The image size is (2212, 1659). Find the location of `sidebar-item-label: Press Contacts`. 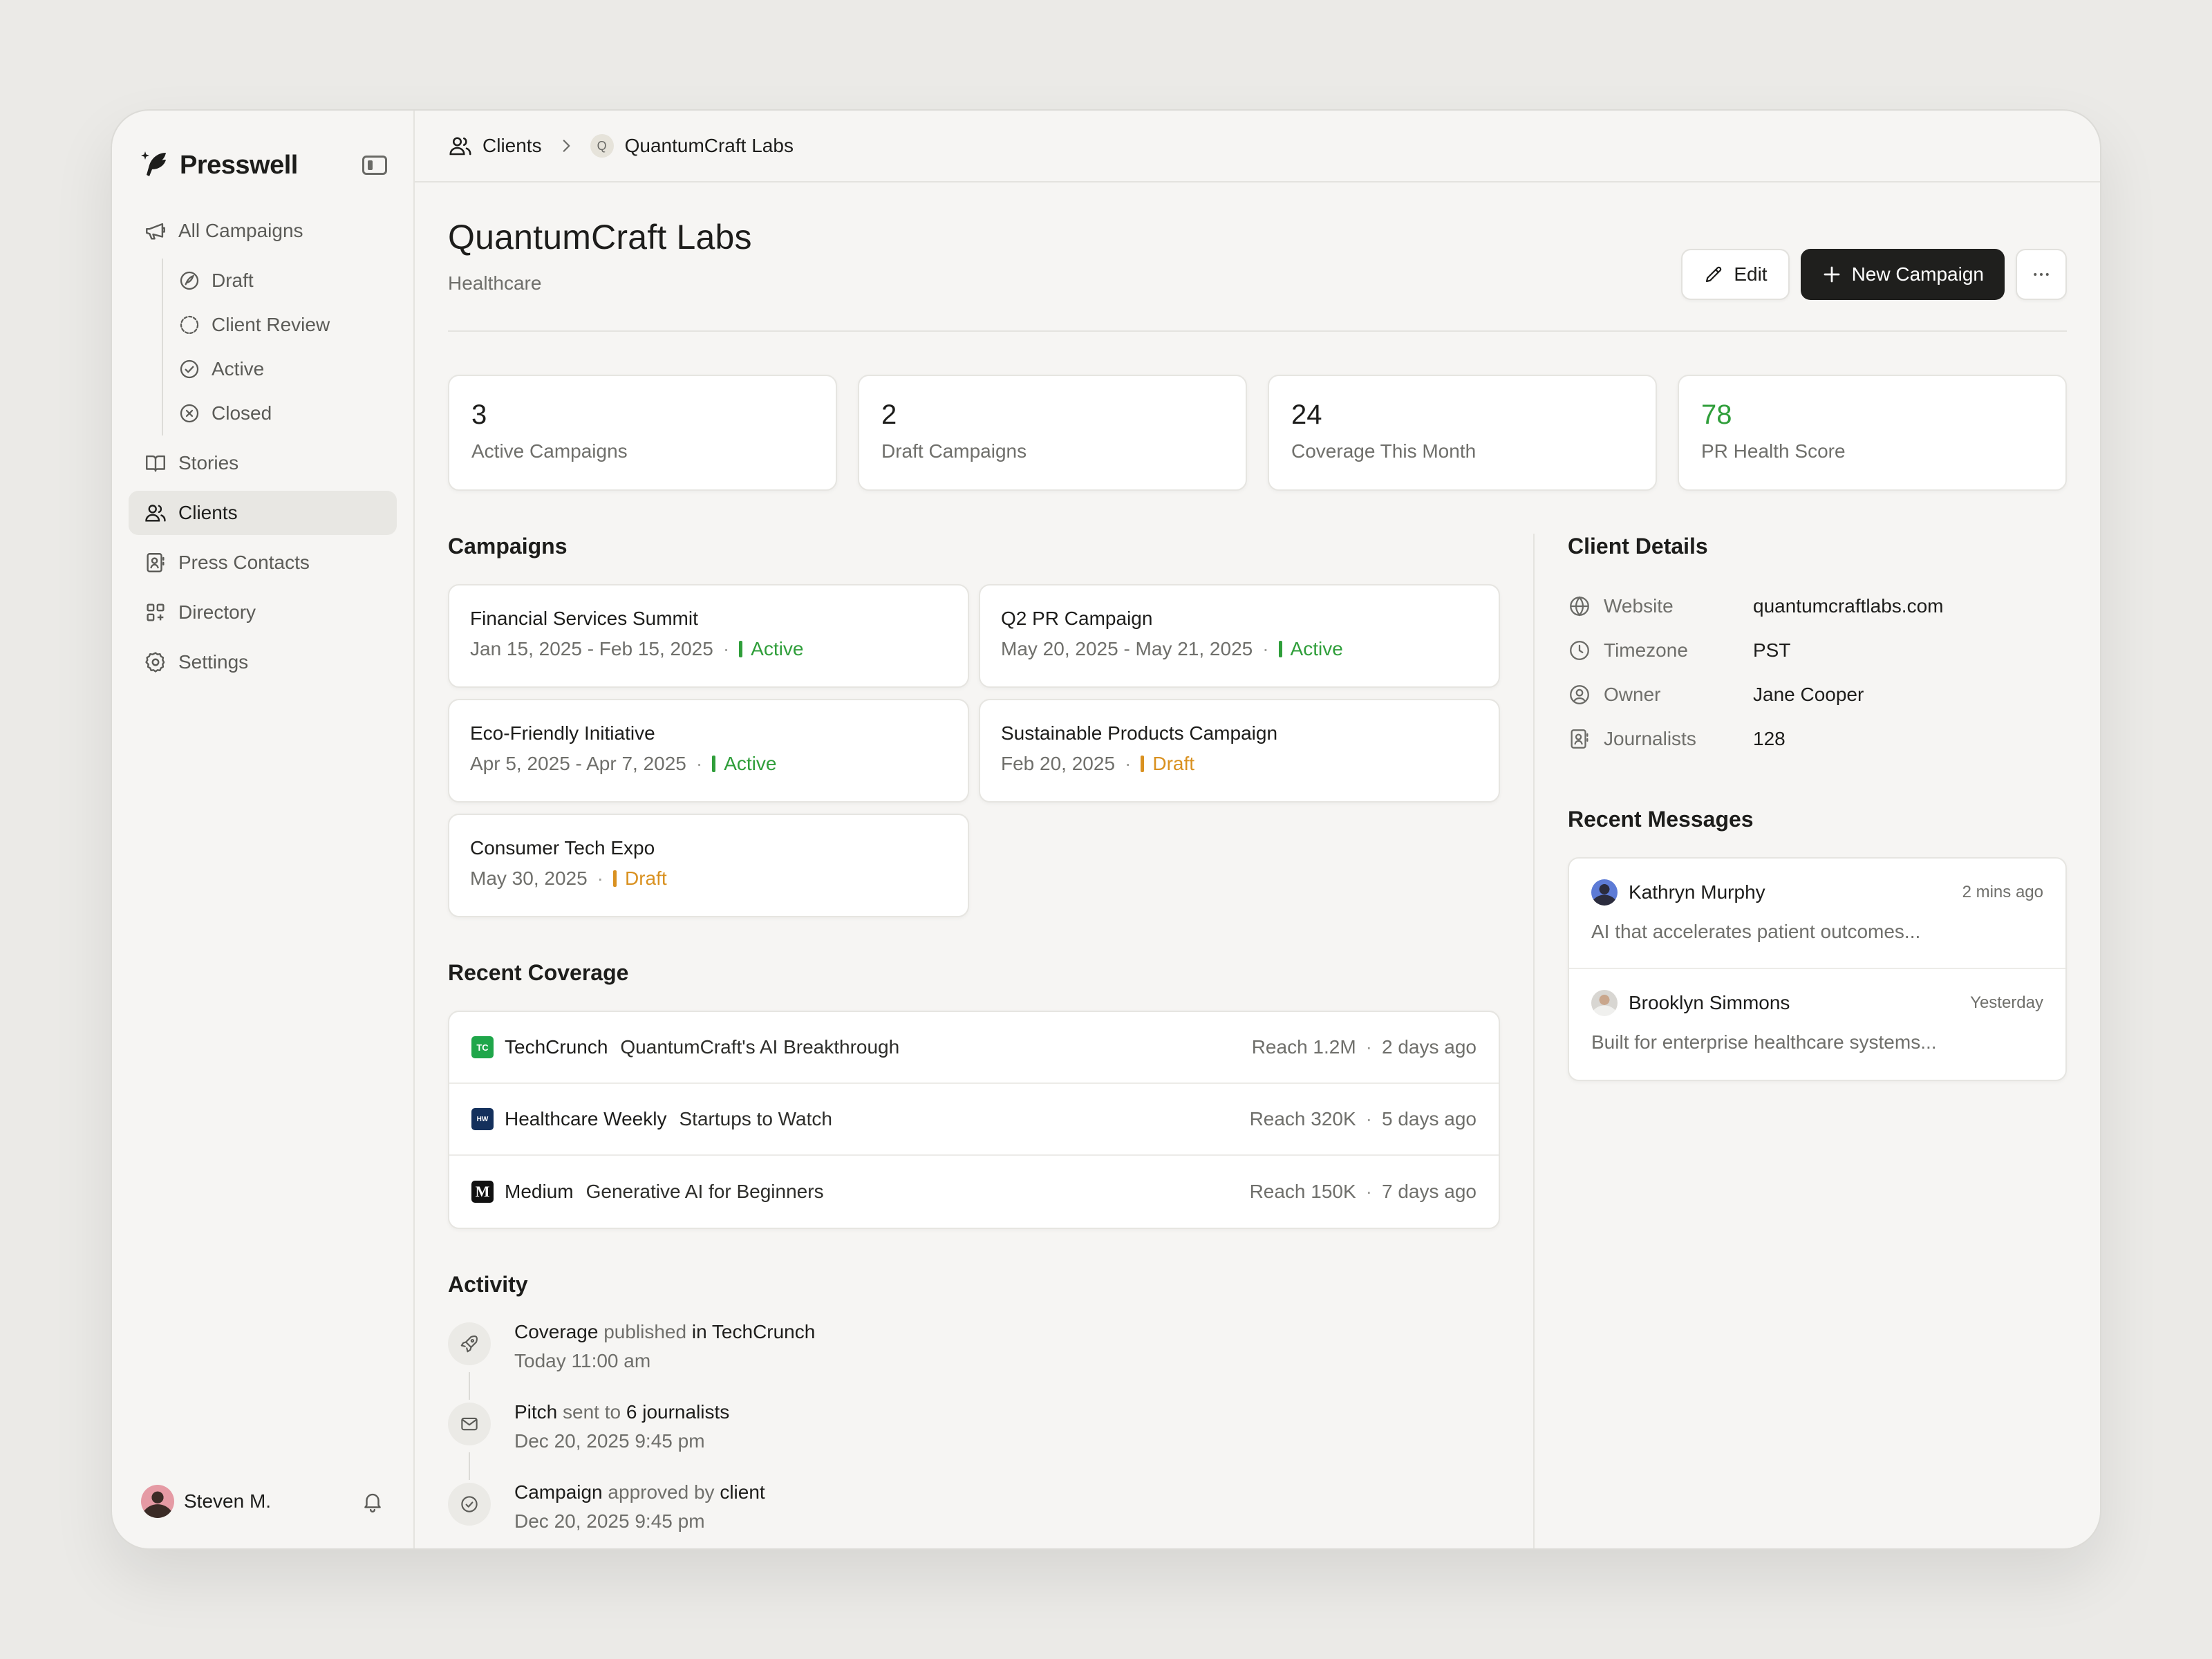

sidebar-item-label: Press Contacts is located at coordinates (244, 562).